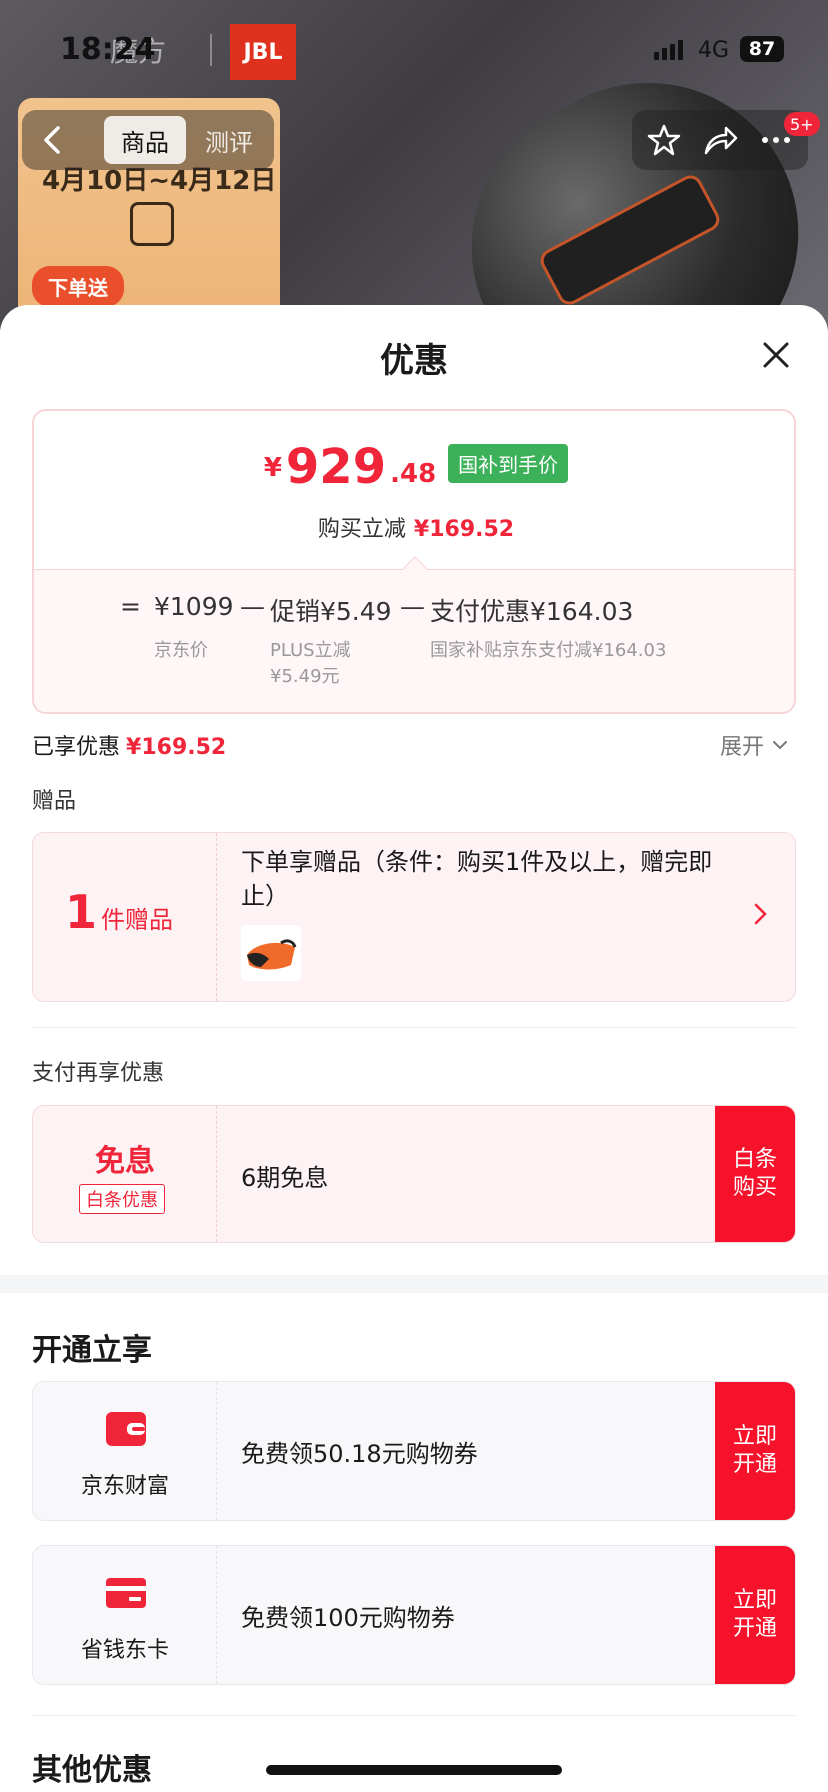 This screenshot has width=828, height=1792. What do you see at coordinates (414, 917) in the screenshot?
I see `gift-offer-card: 1 件赠品 下单享赠品（条件：购买1件及以上，赠完即止）` at bounding box center [414, 917].